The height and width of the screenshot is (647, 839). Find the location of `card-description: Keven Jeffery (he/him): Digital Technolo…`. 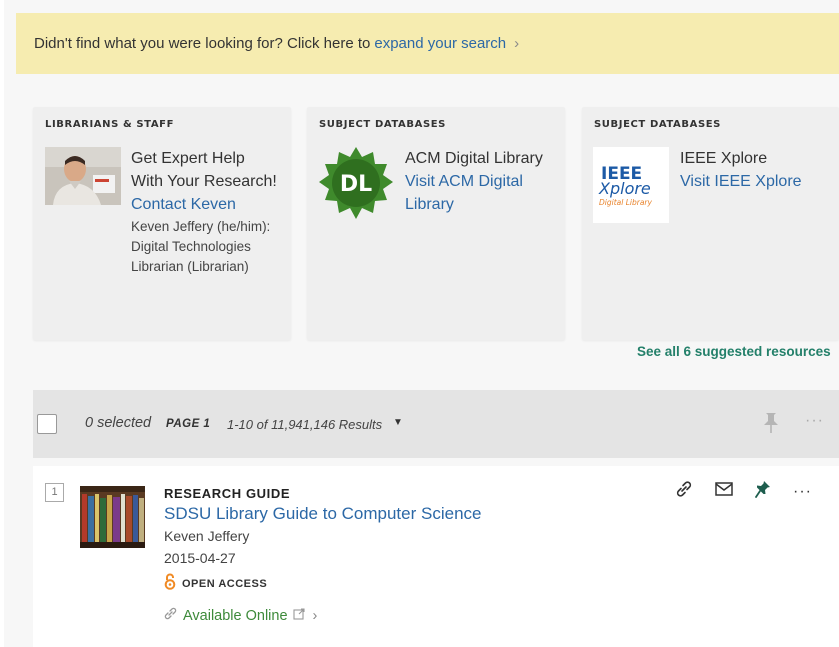

card-description: Keven Jeffery (he/him): Digital Technolo… is located at coordinates (201, 246).